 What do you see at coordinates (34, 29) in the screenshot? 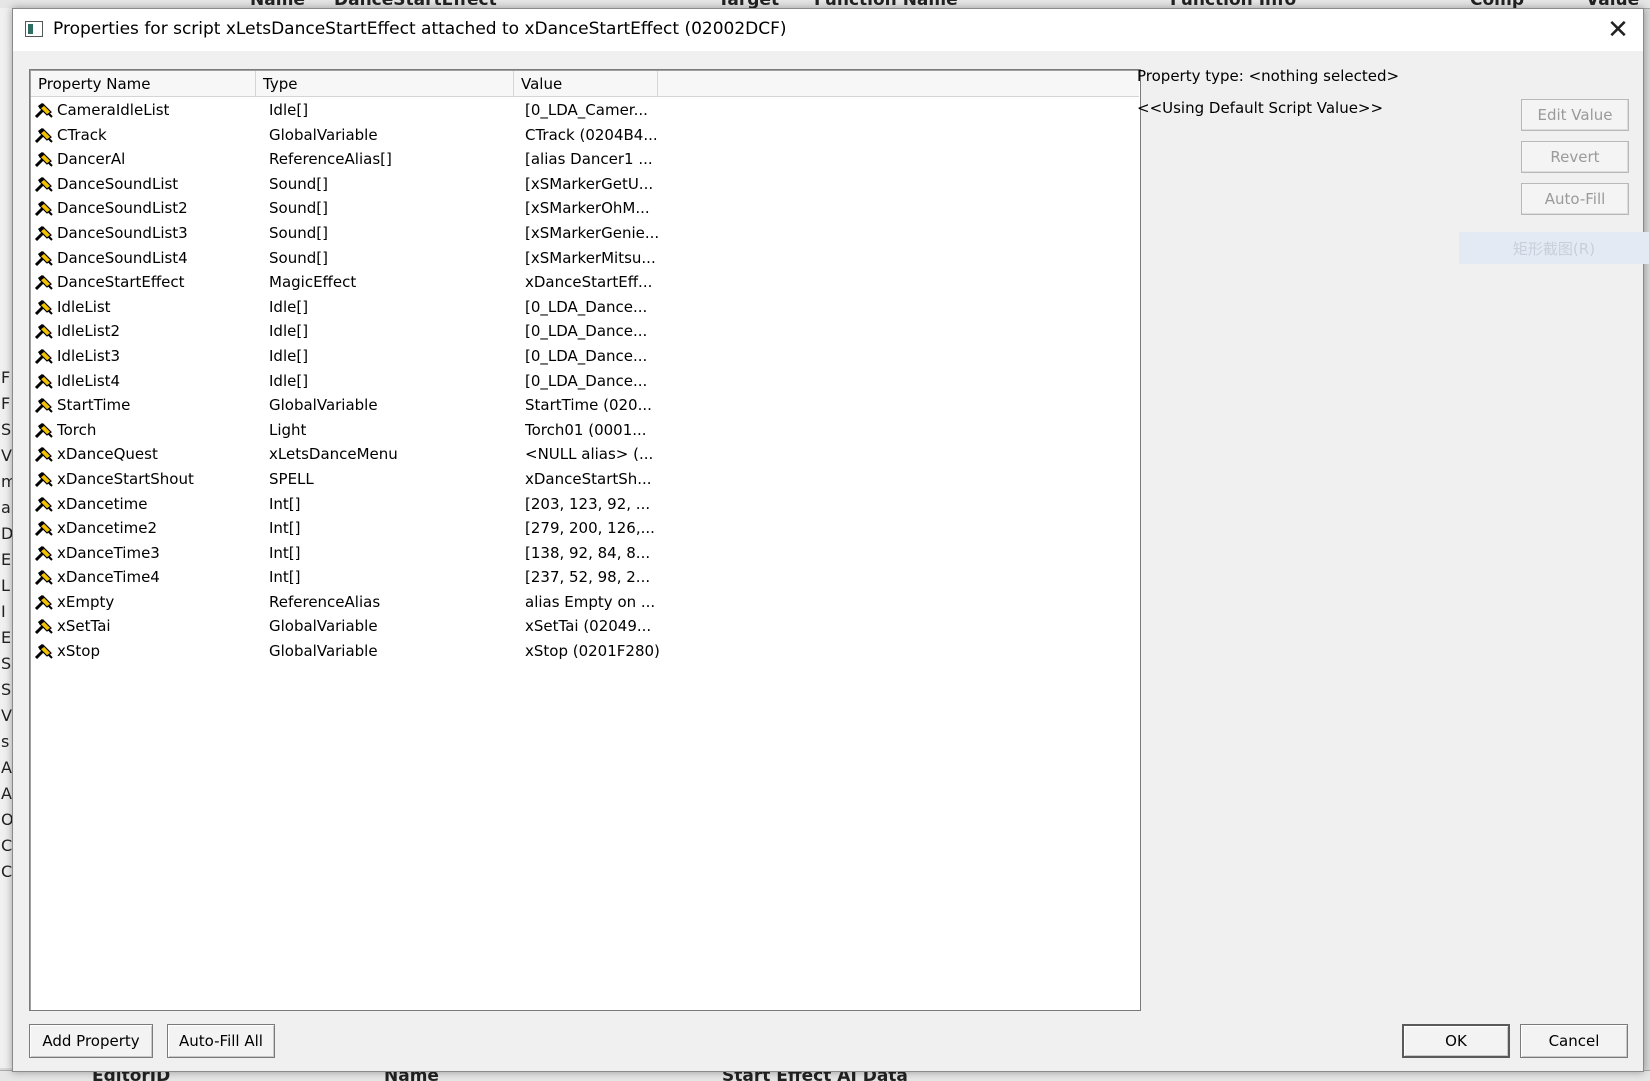
I see `window-icon` at bounding box center [34, 29].